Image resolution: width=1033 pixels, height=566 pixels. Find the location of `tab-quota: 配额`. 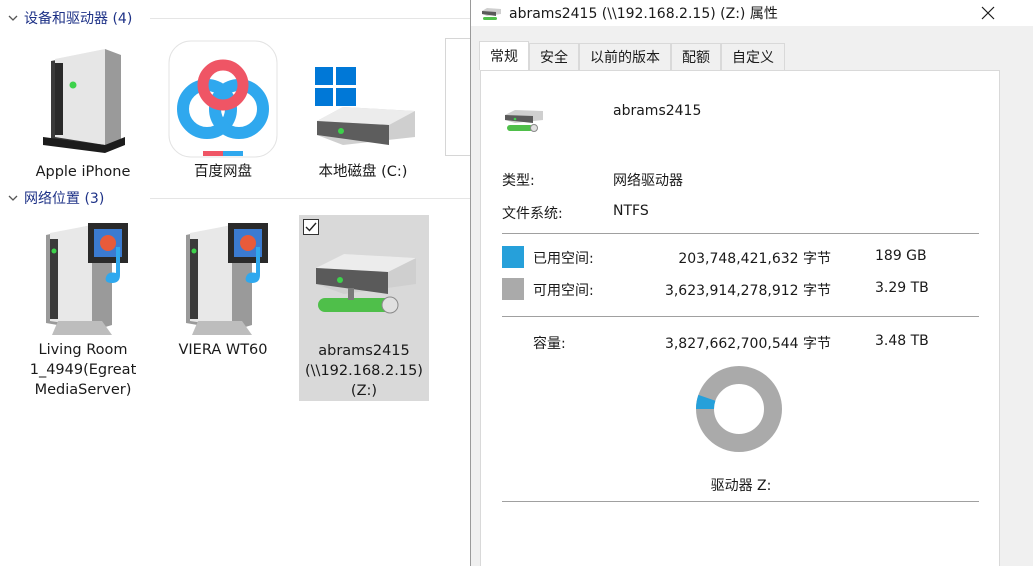

tab-quota: 配额 is located at coordinates (696, 56).